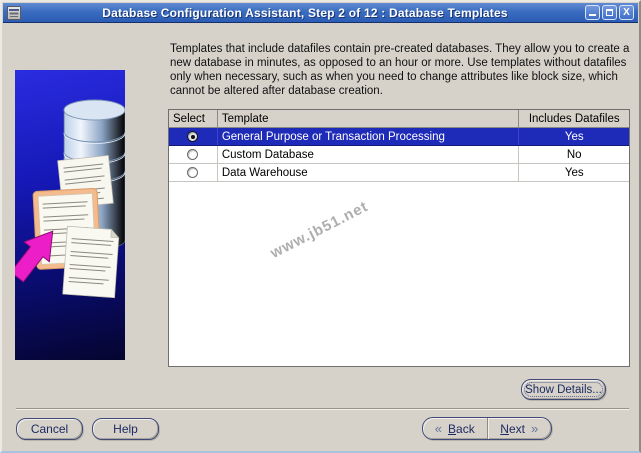 The image size is (641, 453). I want to click on cancel-button: Cancel, so click(49, 429).